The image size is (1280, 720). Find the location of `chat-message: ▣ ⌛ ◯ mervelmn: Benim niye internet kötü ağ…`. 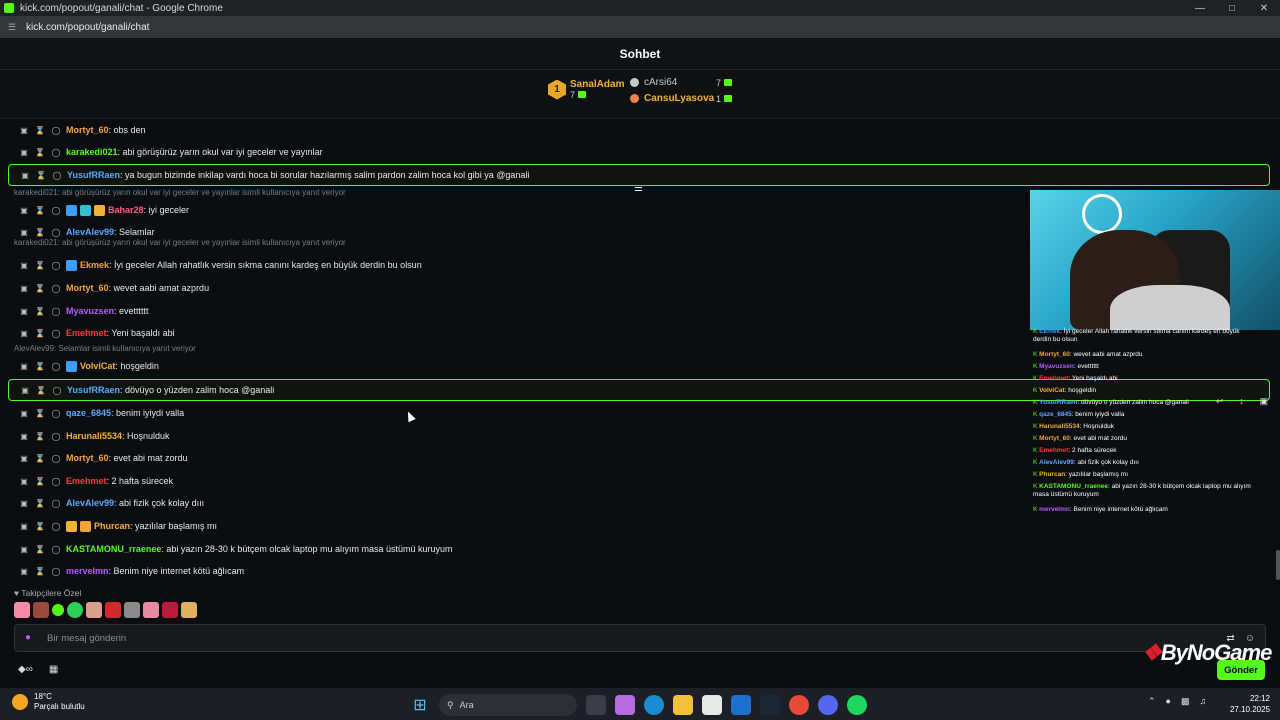

chat-message: ▣ ⌛ ◯ mervelmn: Benim niye internet kötü ağ… is located at coordinates (639, 571).